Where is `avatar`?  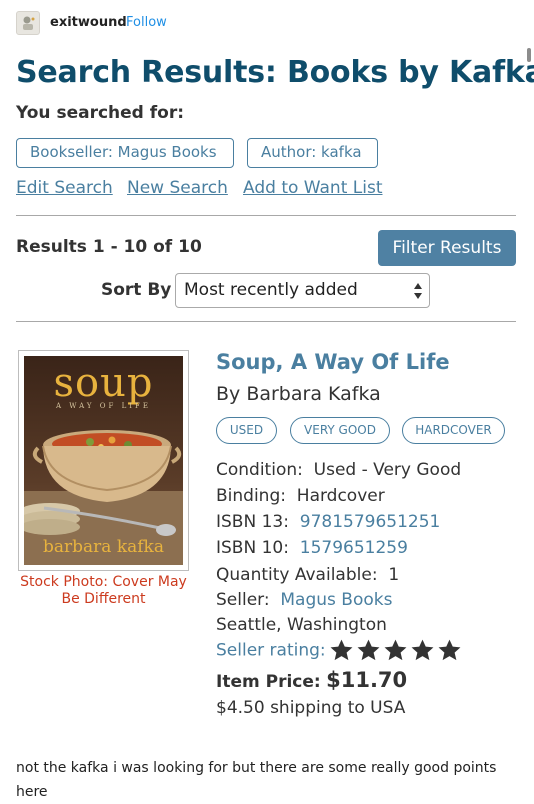
avatar is located at coordinates (28, 23).